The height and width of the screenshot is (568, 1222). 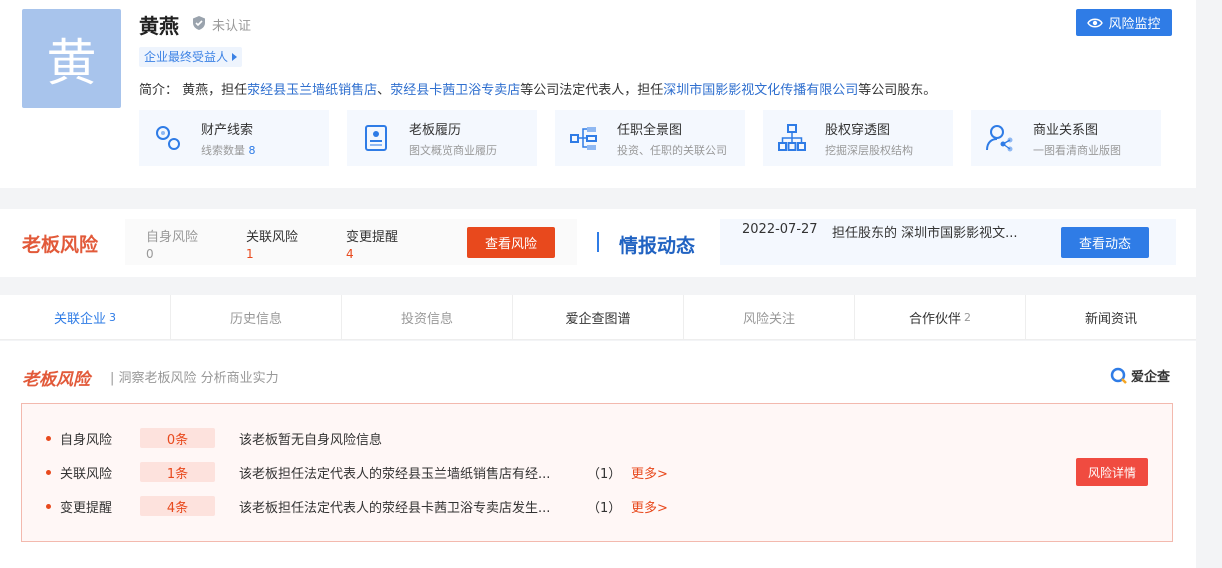 I want to click on related-risk-stat: 关联风险 1, so click(x=272, y=245).